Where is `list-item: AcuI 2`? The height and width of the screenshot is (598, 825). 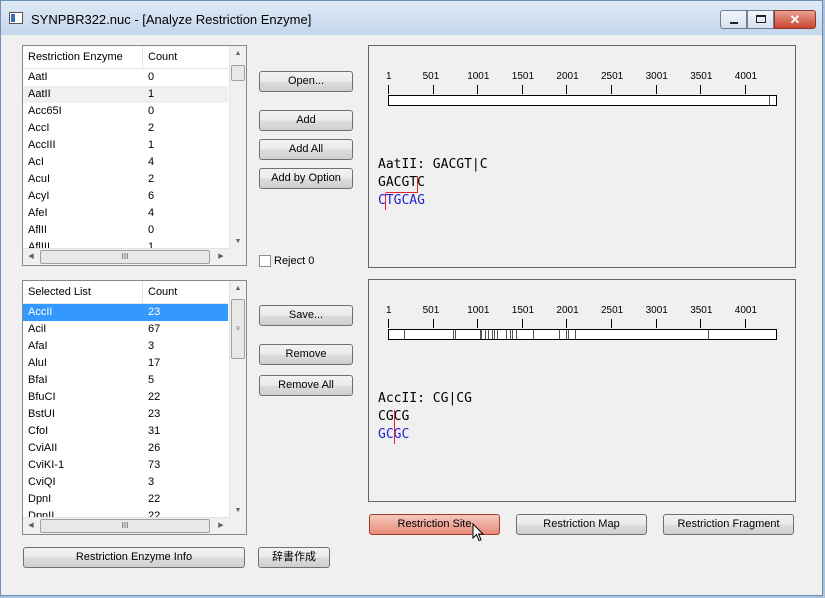 list-item: AcuI 2 is located at coordinates (125, 179).